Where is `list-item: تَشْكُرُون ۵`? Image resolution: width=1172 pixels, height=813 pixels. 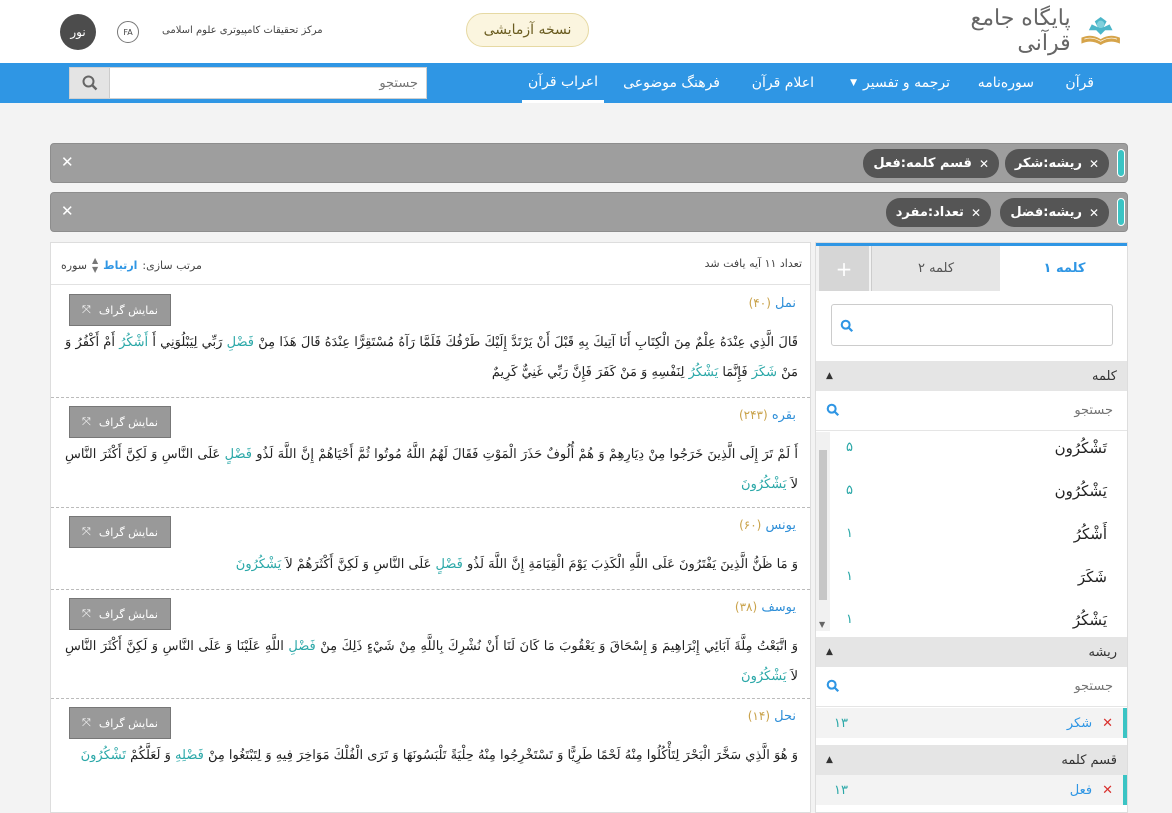 list-item: تَشْكُرُون ۵ is located at coordinates (971, 450).